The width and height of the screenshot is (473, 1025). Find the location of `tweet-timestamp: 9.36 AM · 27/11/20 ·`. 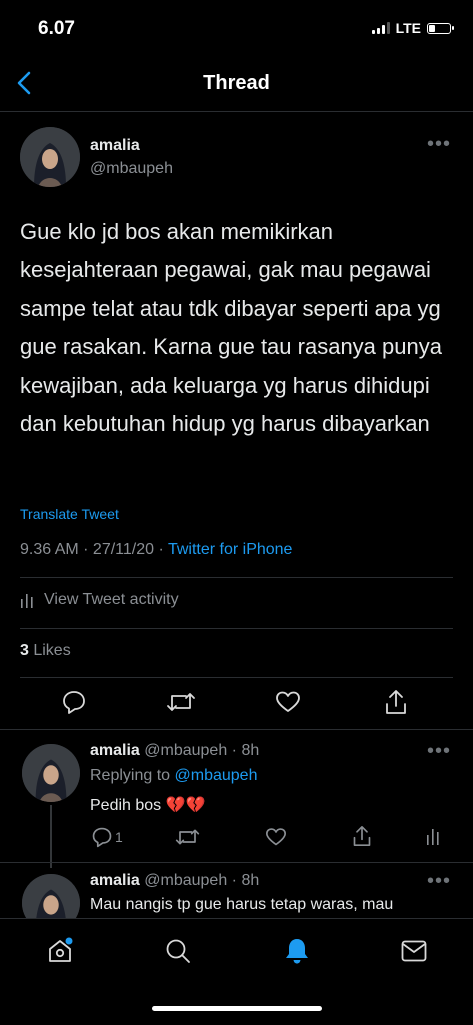

tweet-timestamp: 9.36 AM · 27/11/20 · is located at coordinates (94, 549).